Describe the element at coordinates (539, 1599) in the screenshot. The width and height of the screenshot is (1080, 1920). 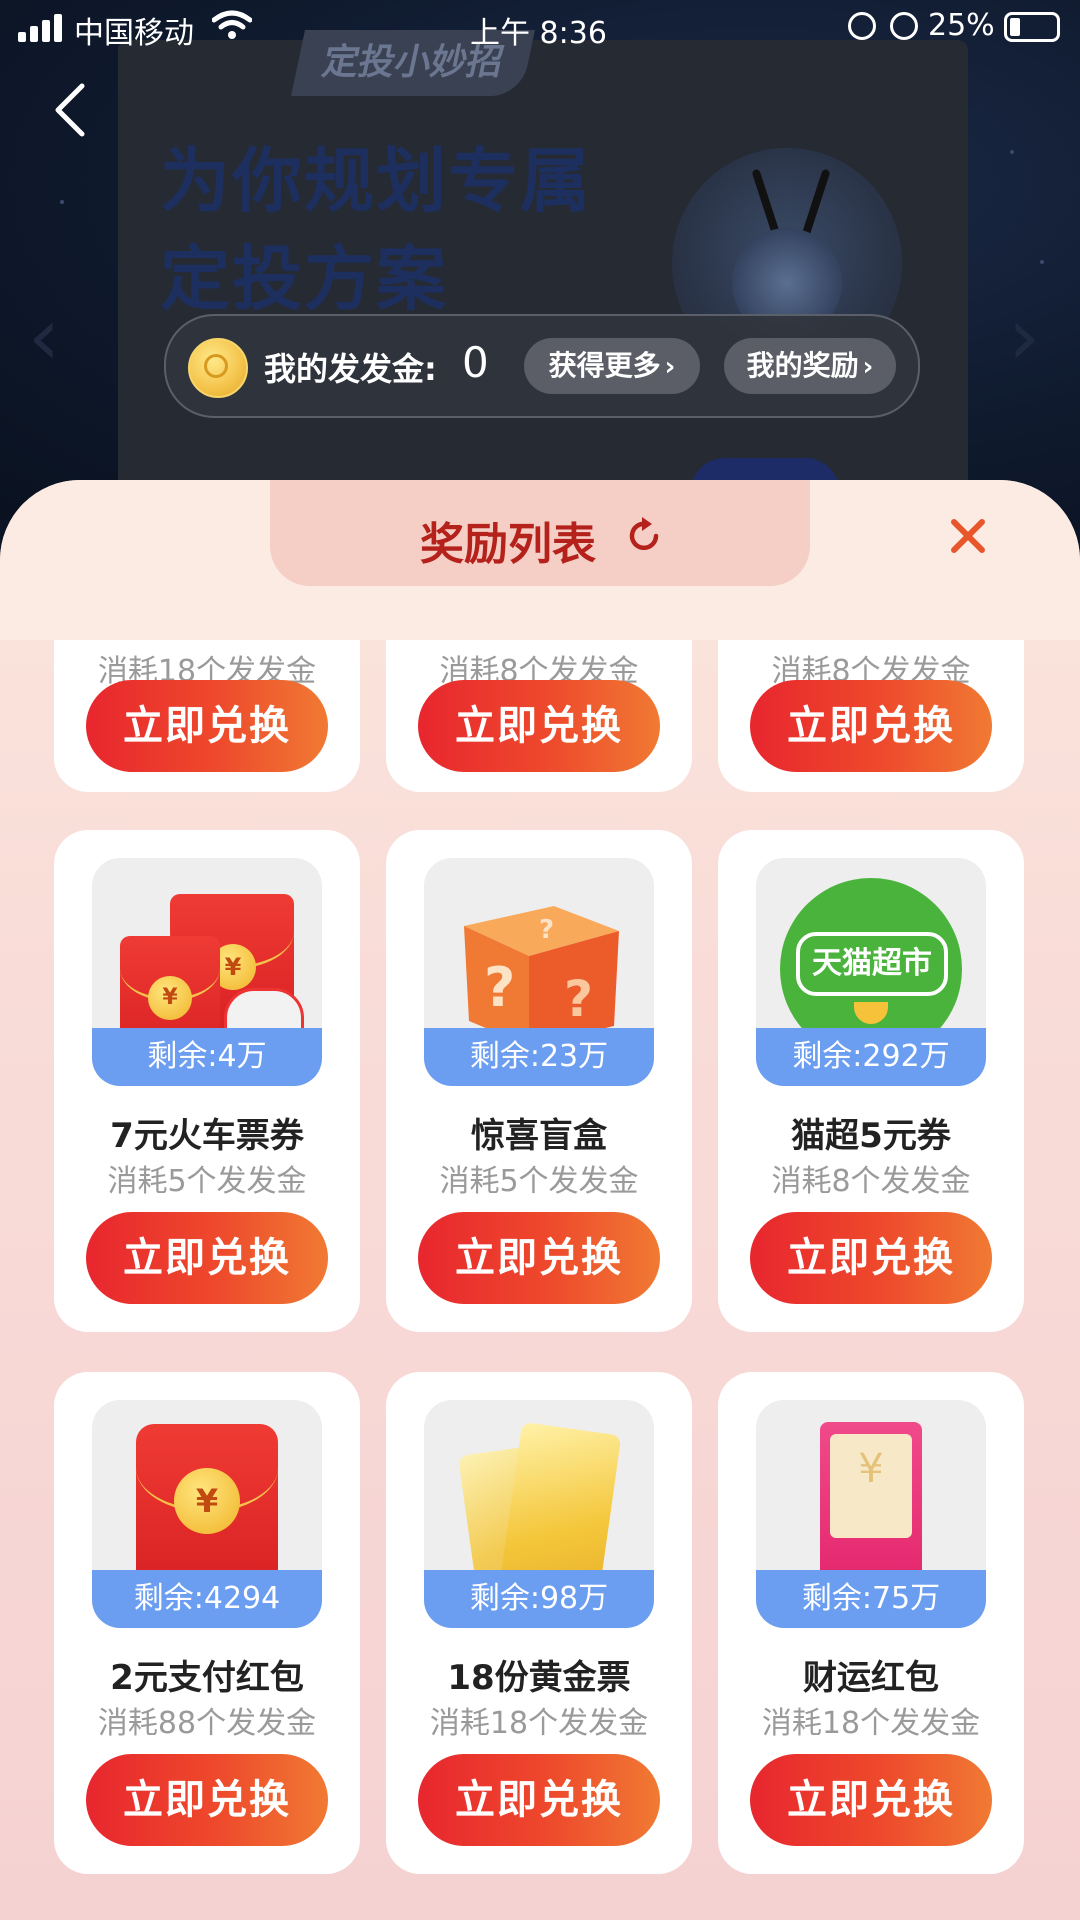
I see `remaining-badge: 剩余:98万` at that location.